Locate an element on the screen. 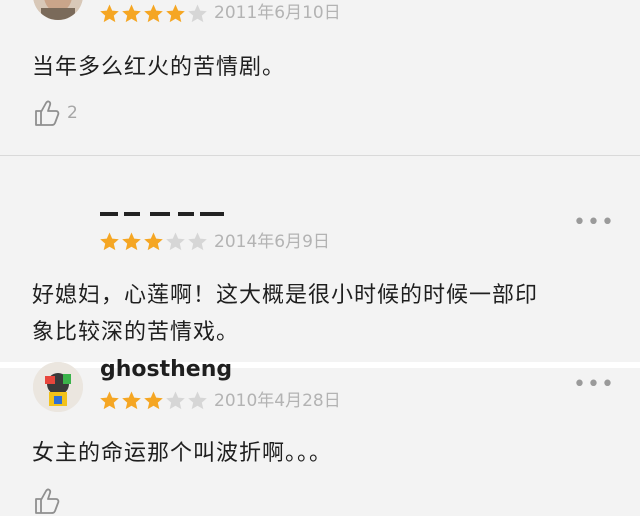 Image resolution: width=640 pixels, height=516 pixels. user-photo-icon is located at coordinates (58, 10).